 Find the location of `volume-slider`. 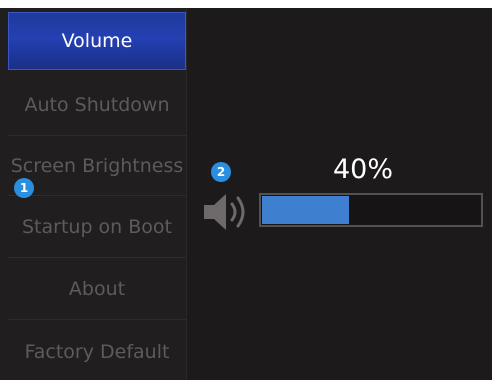

volume-slider is located at coordinates (371, 210).